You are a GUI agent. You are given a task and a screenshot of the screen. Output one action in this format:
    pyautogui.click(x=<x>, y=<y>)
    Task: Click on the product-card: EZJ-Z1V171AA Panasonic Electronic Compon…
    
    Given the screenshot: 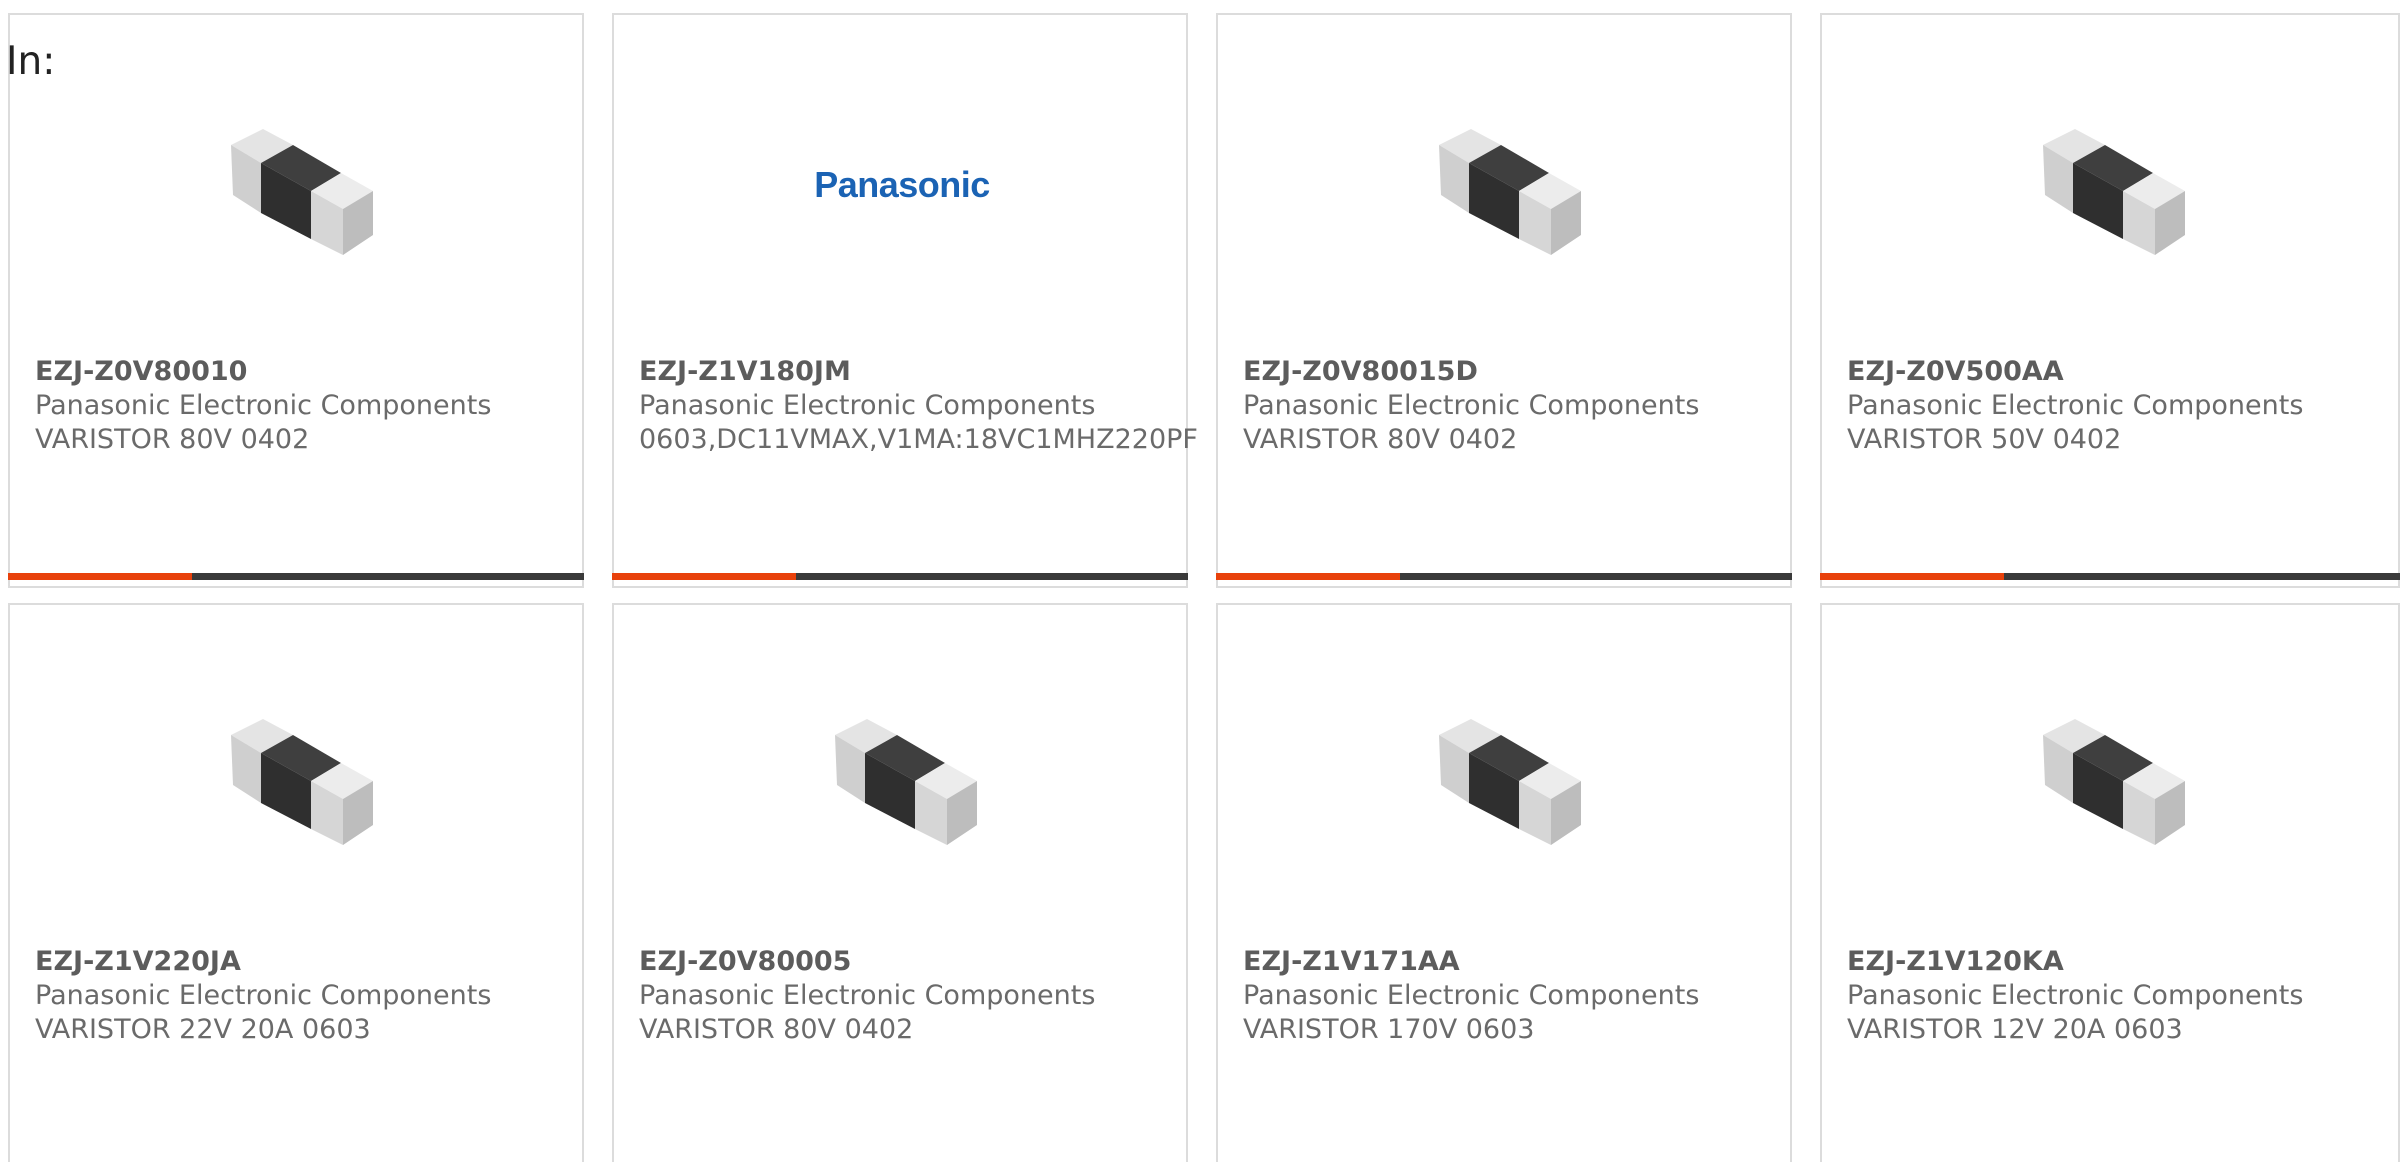 What is the action you would take?
    pyautogui.click(x=1504, y=882)
    